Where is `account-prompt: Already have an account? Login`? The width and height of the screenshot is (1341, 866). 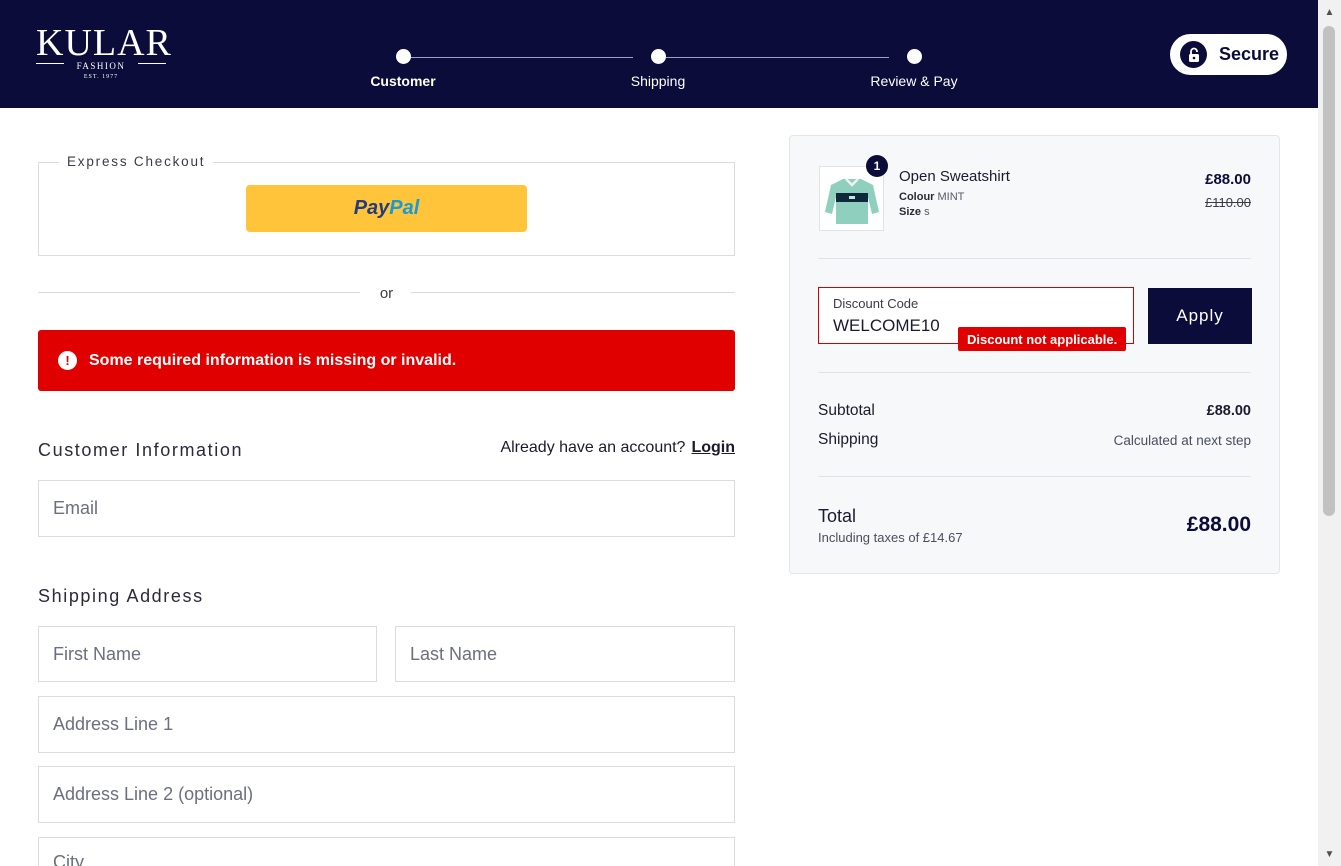
account-prompt: Already have an account? Login is located at coordinates (587, 448).